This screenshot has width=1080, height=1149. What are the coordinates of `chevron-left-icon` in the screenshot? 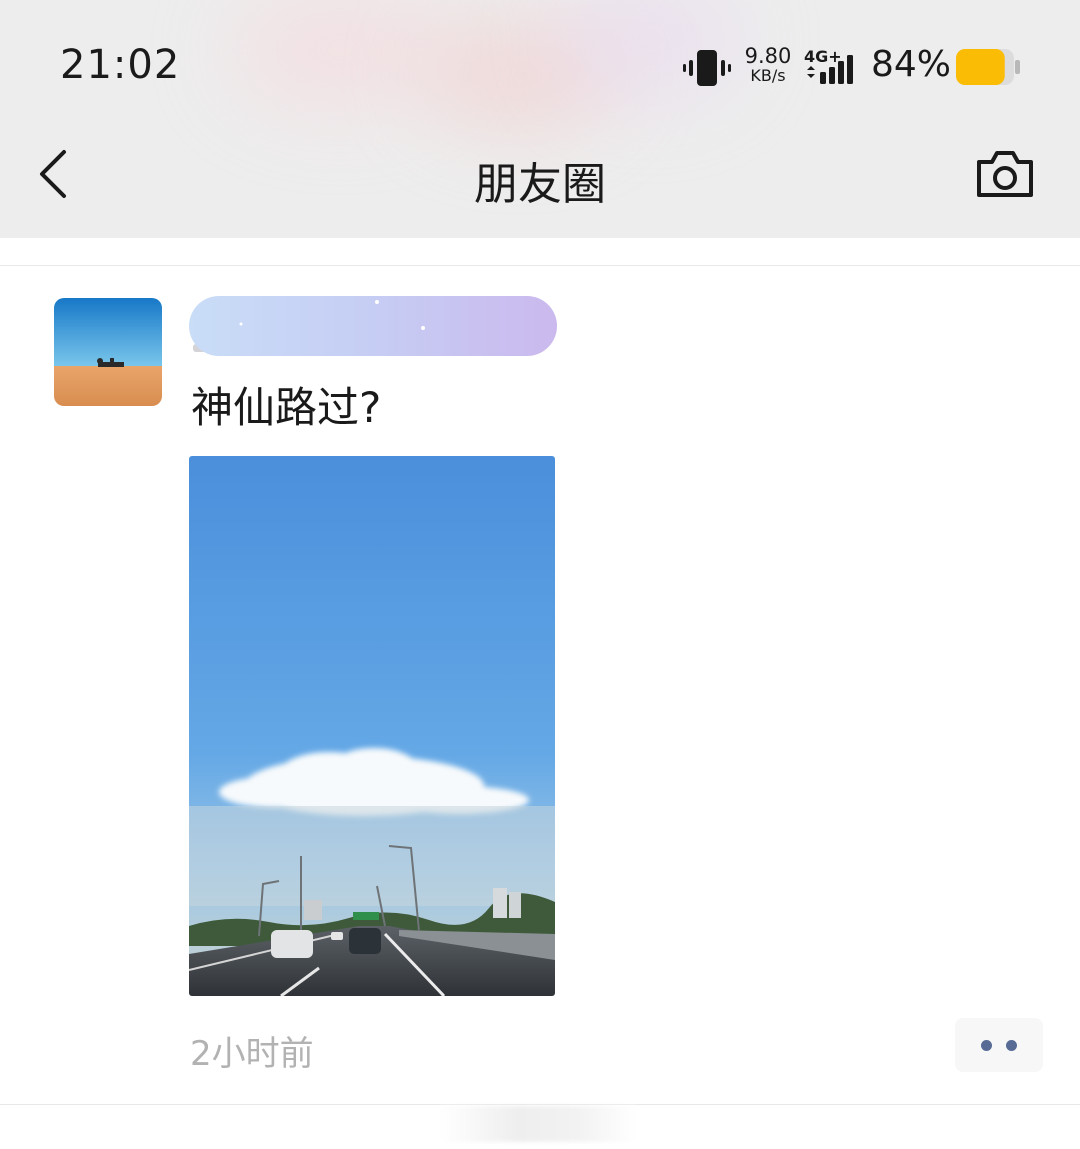 It's located at (54, 174).